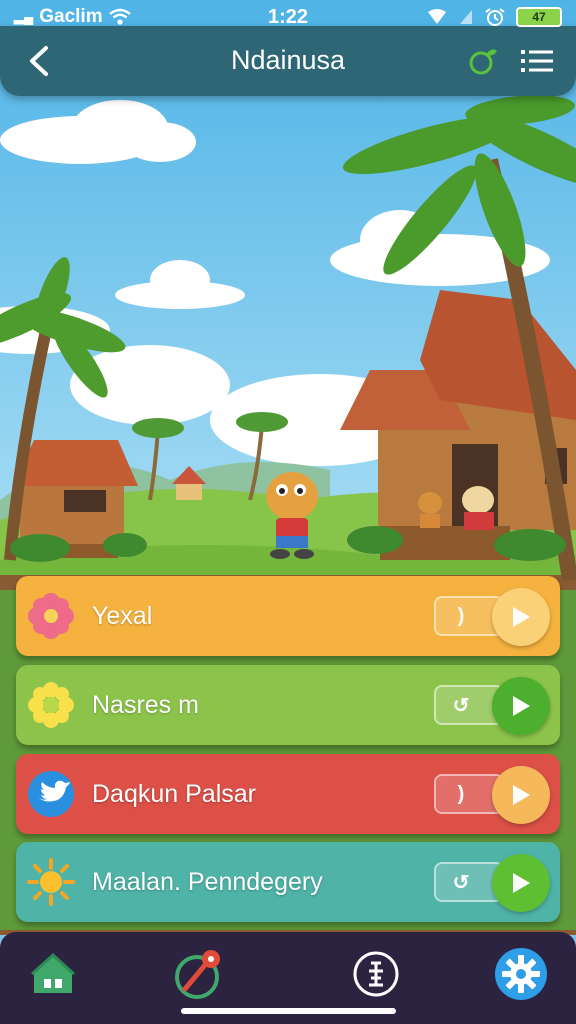  I want to click on sunflower-icon, so click(51, 705).